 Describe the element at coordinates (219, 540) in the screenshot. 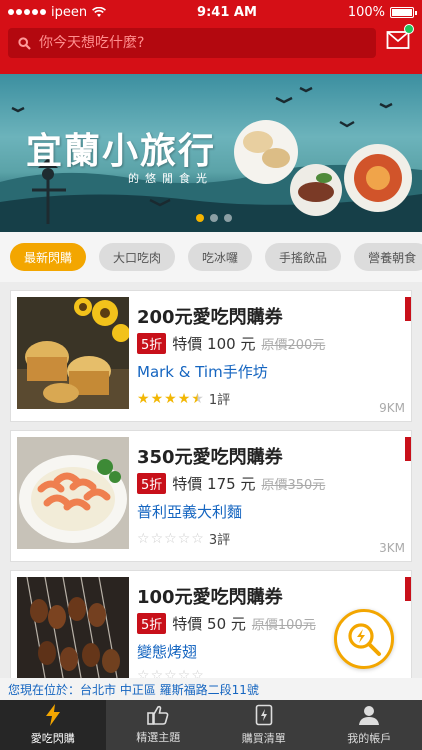

I see `review-count: 3評` at that location.